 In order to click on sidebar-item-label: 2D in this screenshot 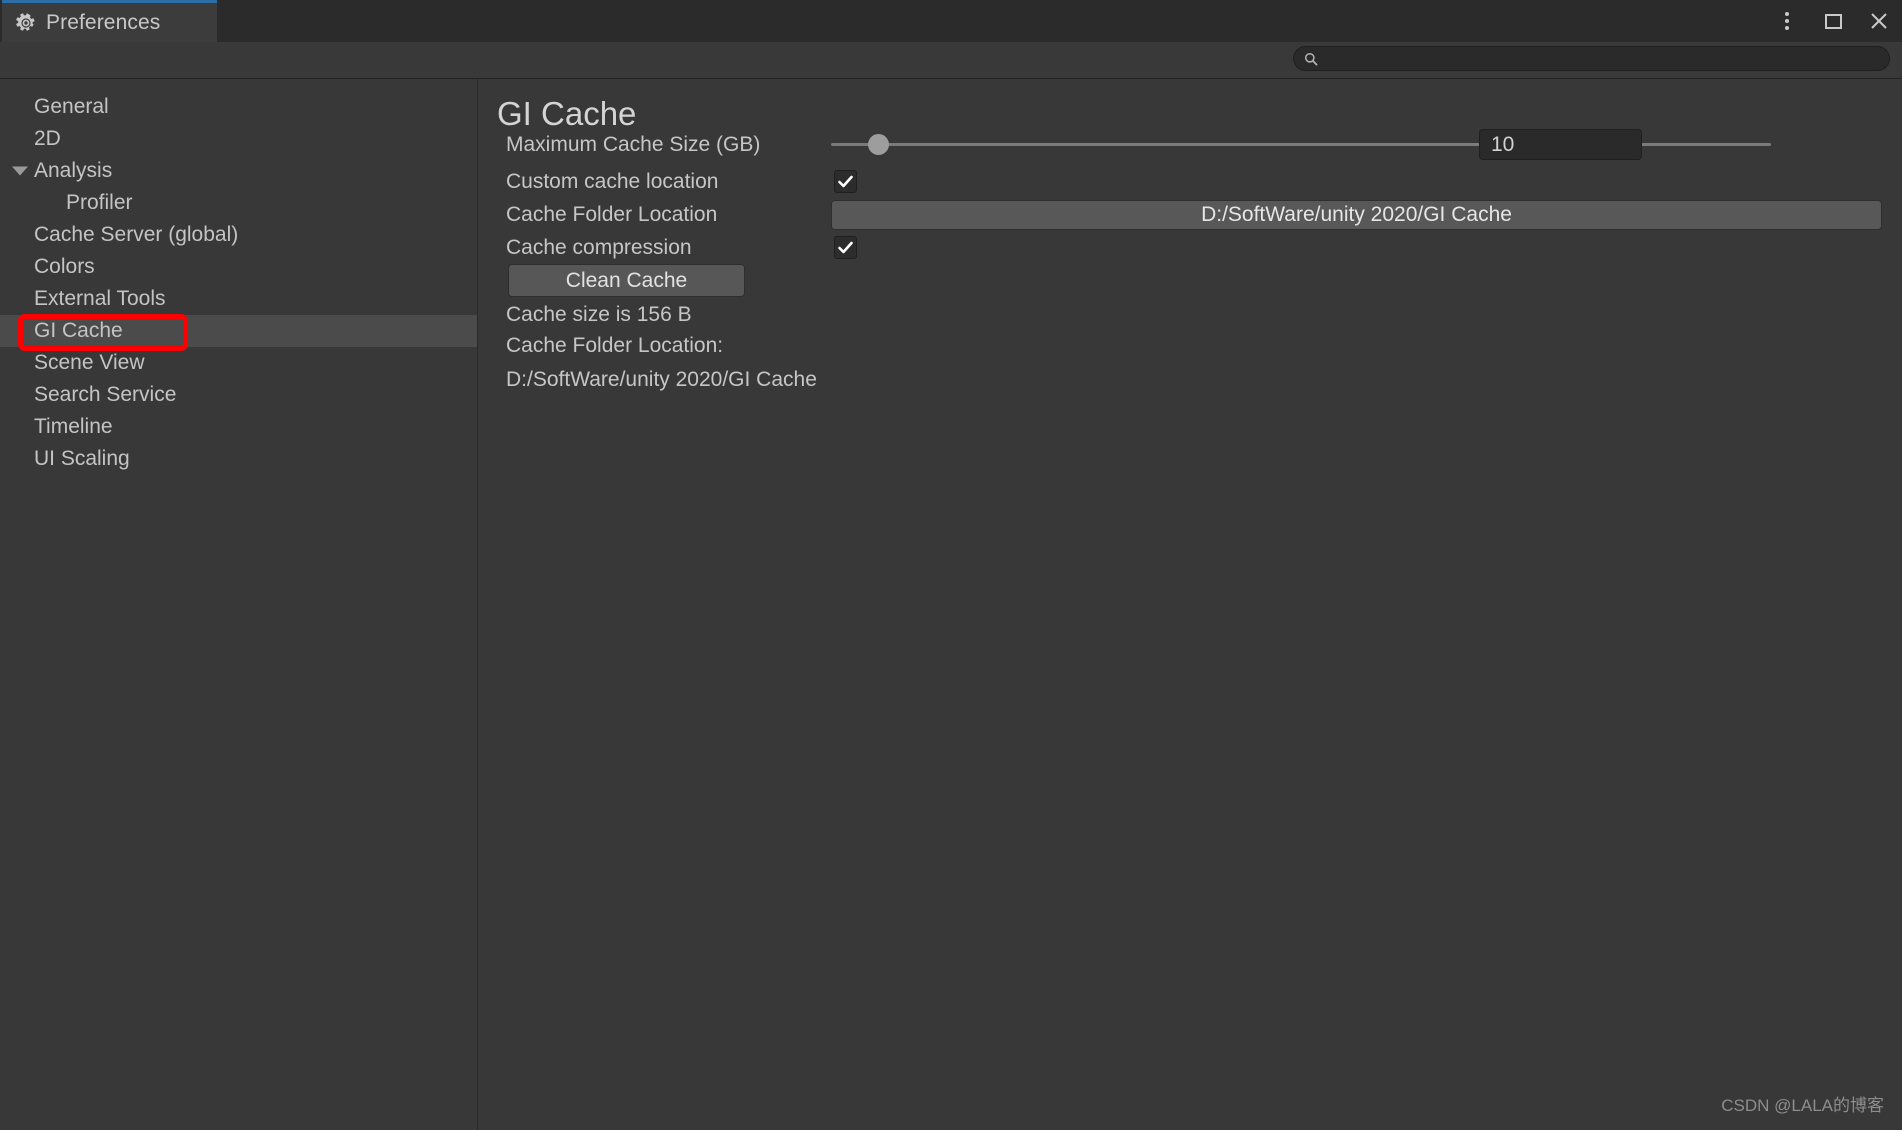, I will do `click(47, 138)`.